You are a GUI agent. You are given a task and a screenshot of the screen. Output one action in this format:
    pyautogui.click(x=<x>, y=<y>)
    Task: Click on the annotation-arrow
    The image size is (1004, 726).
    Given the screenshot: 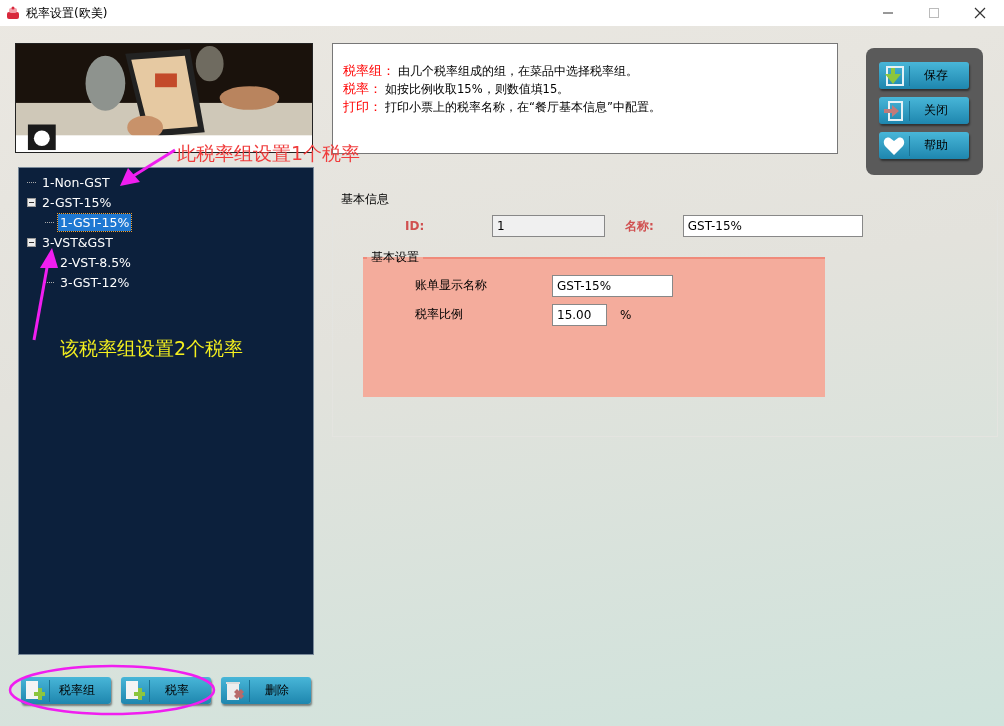 What is the action you would take?
    pyautogui.click(x=148, y=167)
    